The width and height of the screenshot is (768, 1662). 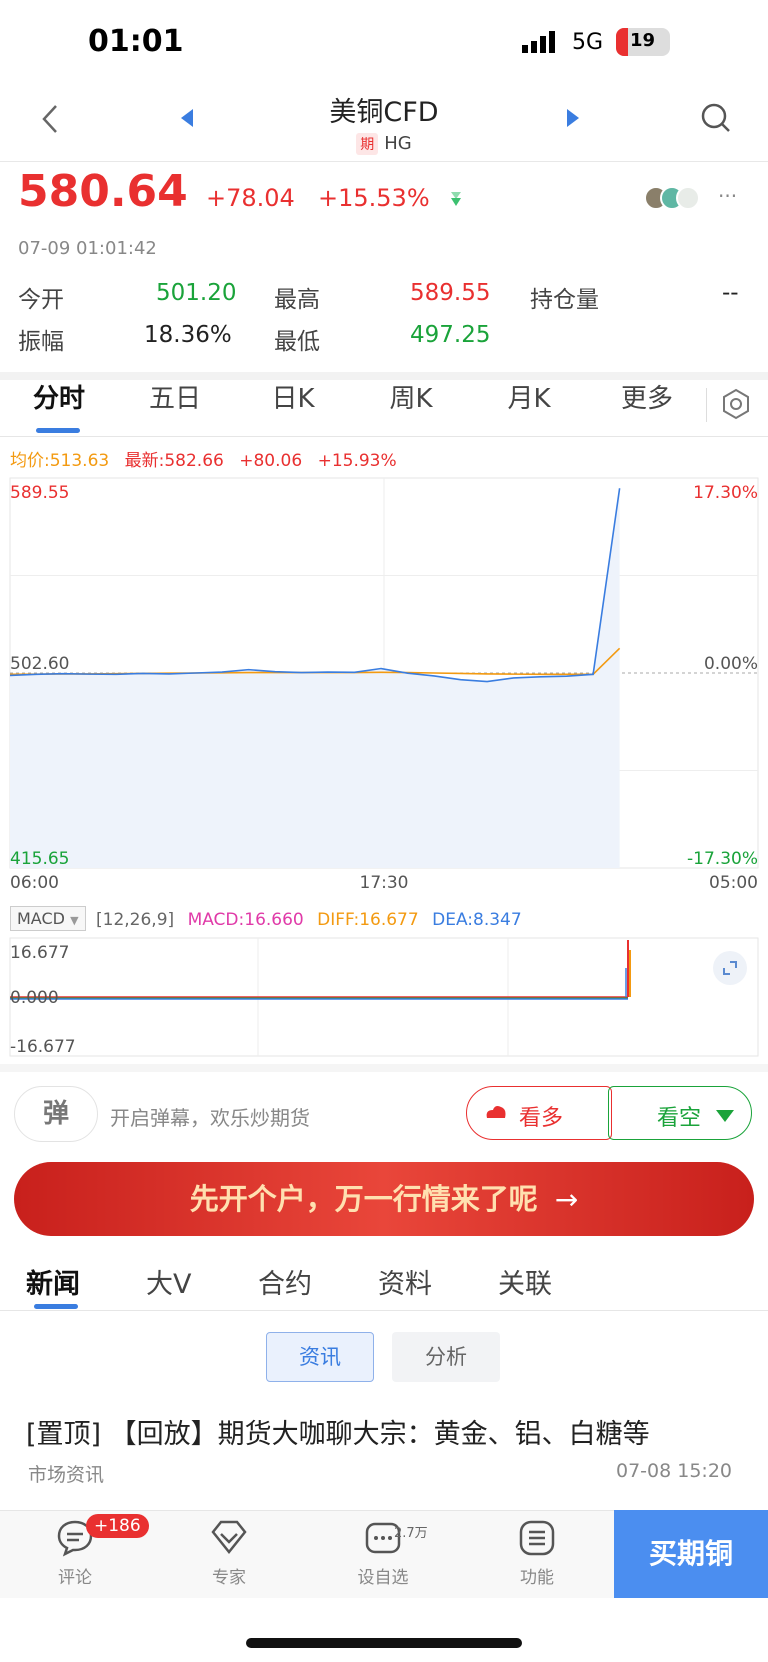 What do you see at coordinates (53, 1281) in the screenshot?
I see `tab-news: 新闻` at bounding box center [53, 1281].